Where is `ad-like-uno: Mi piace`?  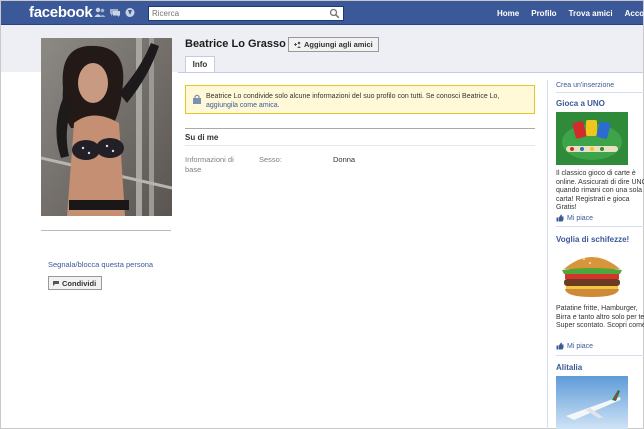 ad-like-uno: Mi piace is located at coordinates (574, 218).